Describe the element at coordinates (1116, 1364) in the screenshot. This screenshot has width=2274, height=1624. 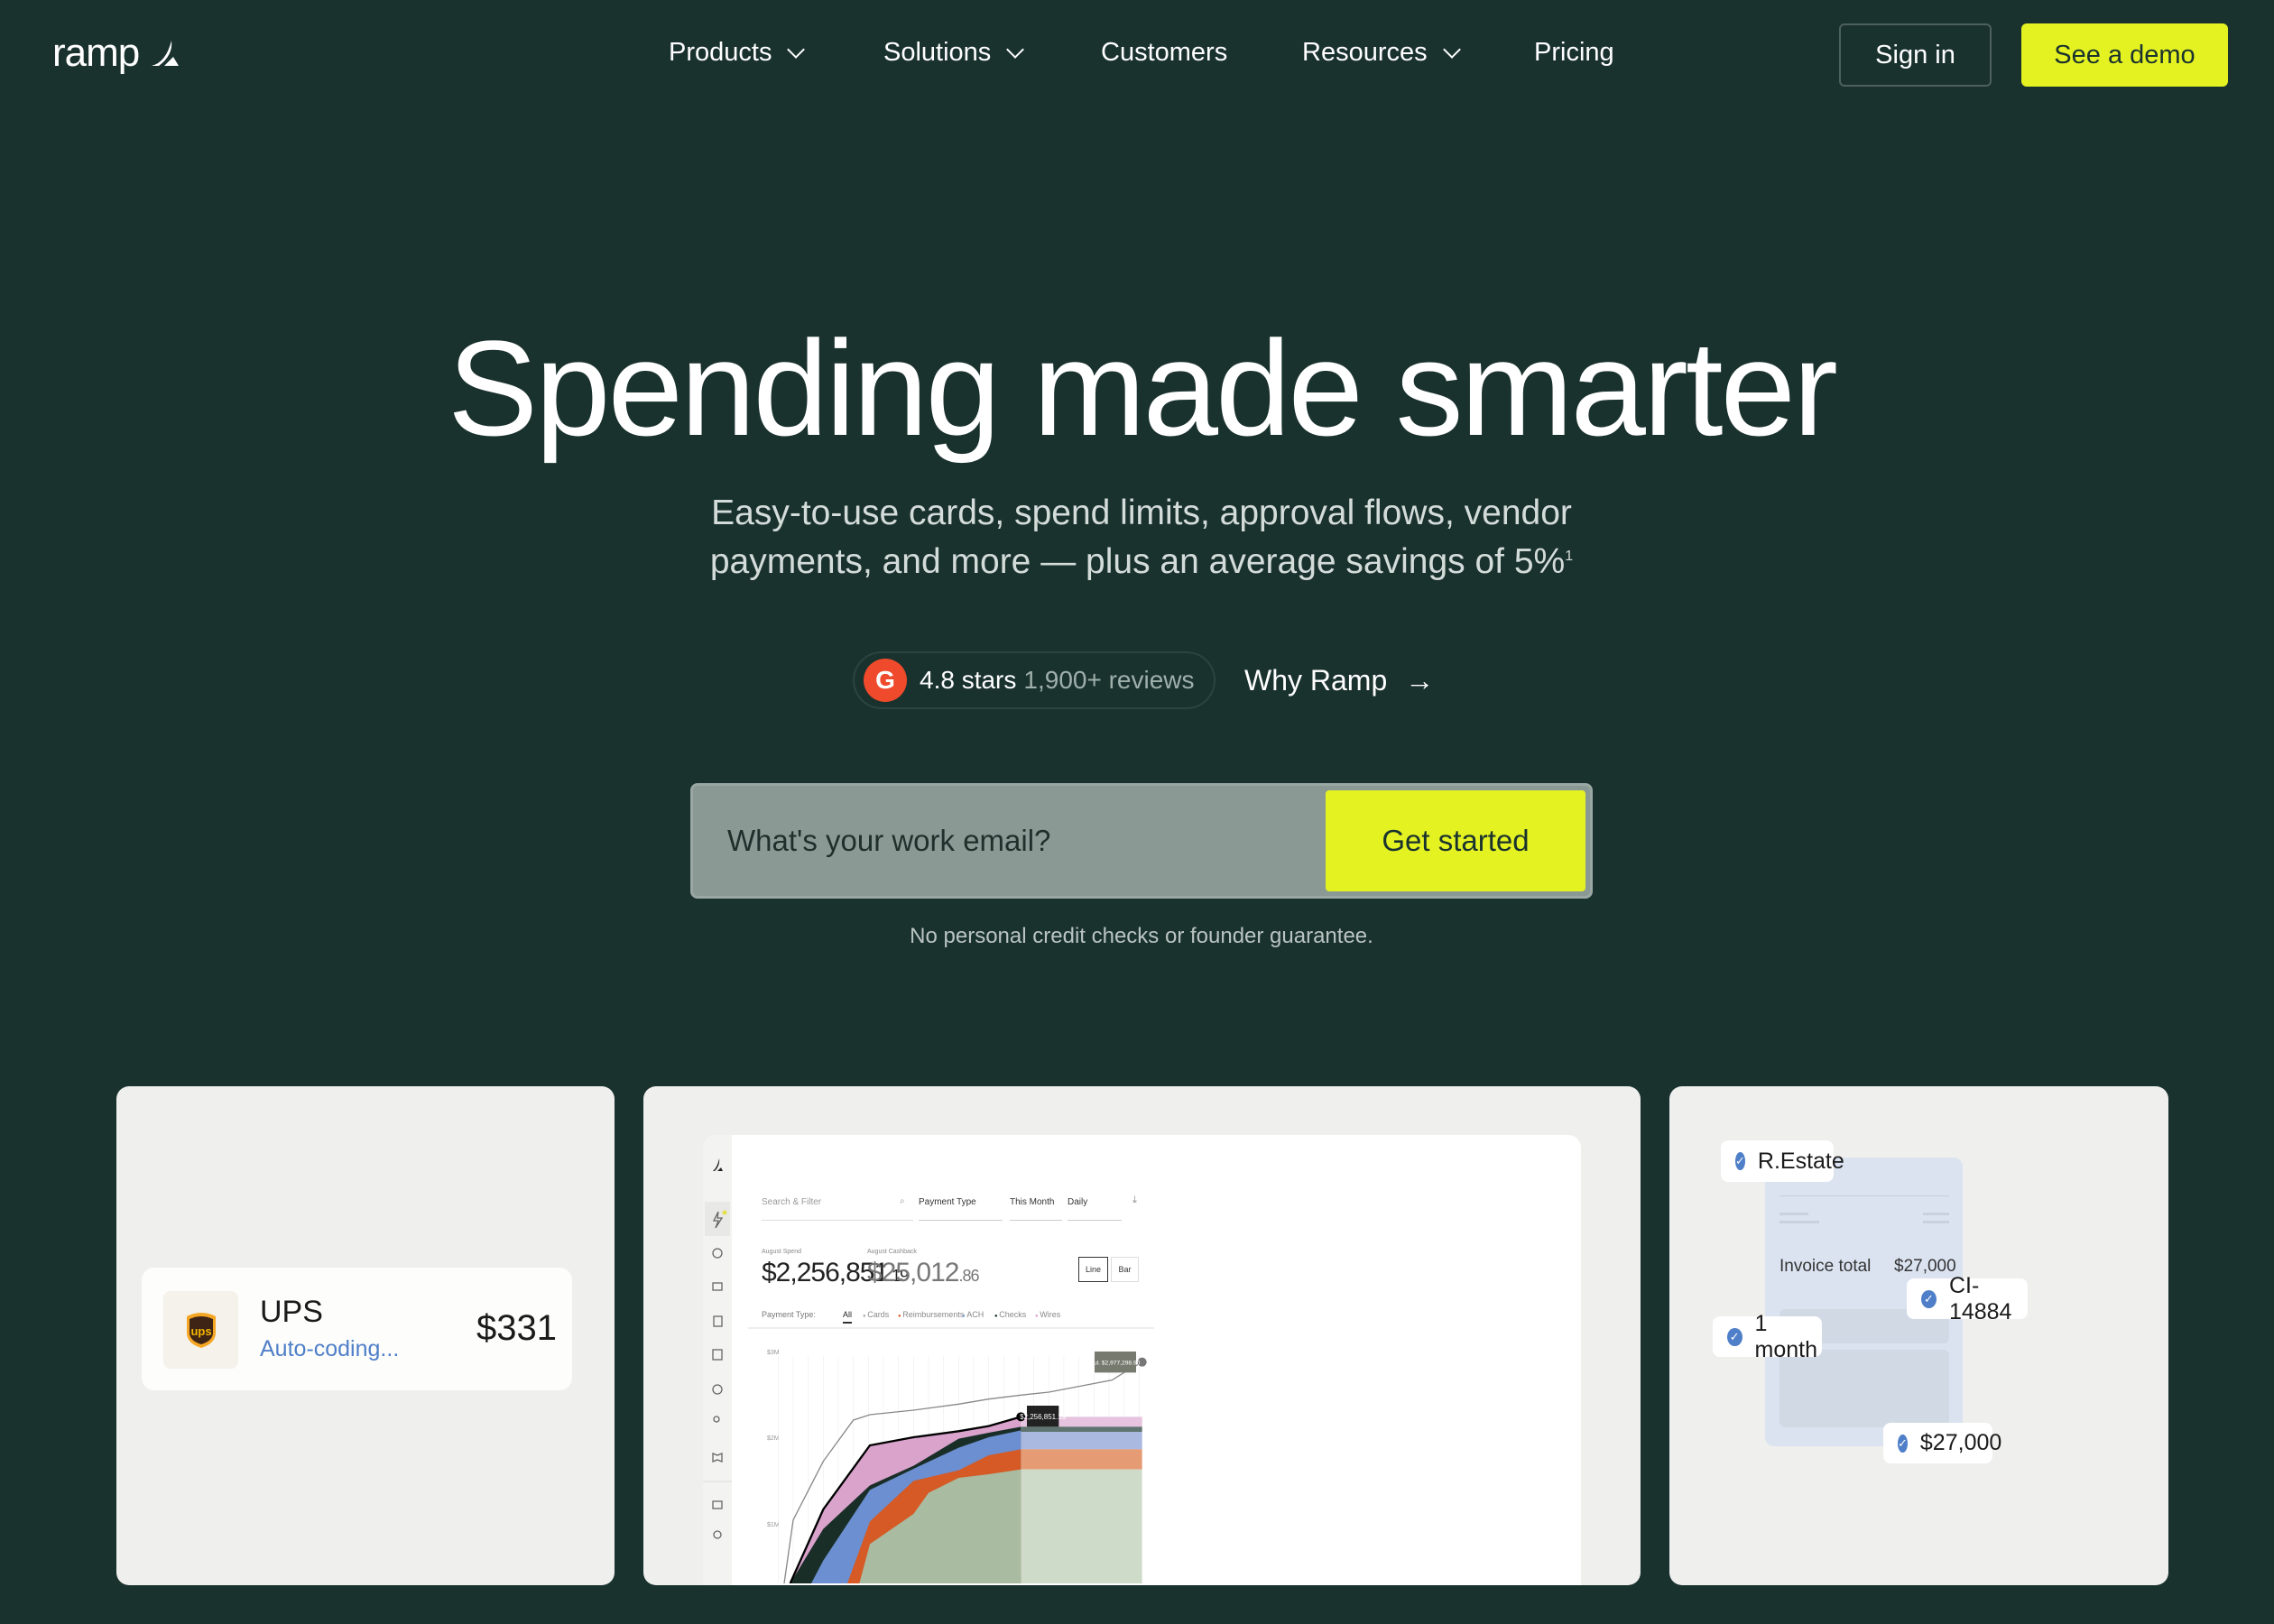
I see `tooltip-projected-text: Jul. $2,977,298.90` at that location.